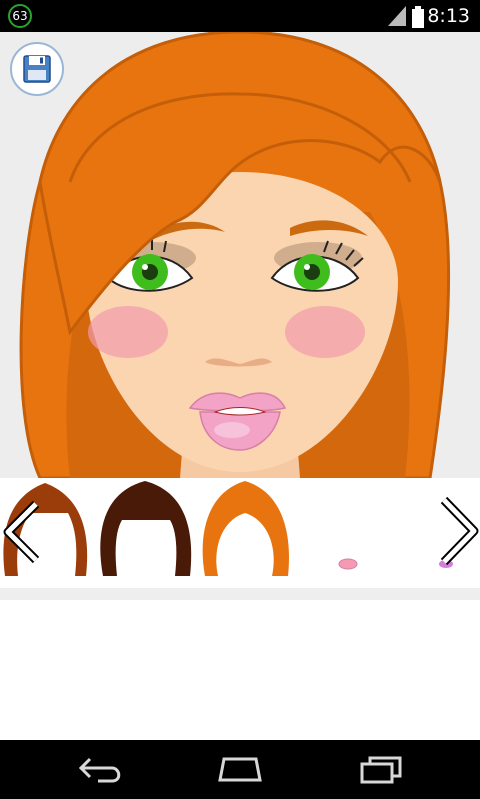 The width and height of the screenshot is (480, 799). I want to click on clock: 8:13, so click(448, 16).